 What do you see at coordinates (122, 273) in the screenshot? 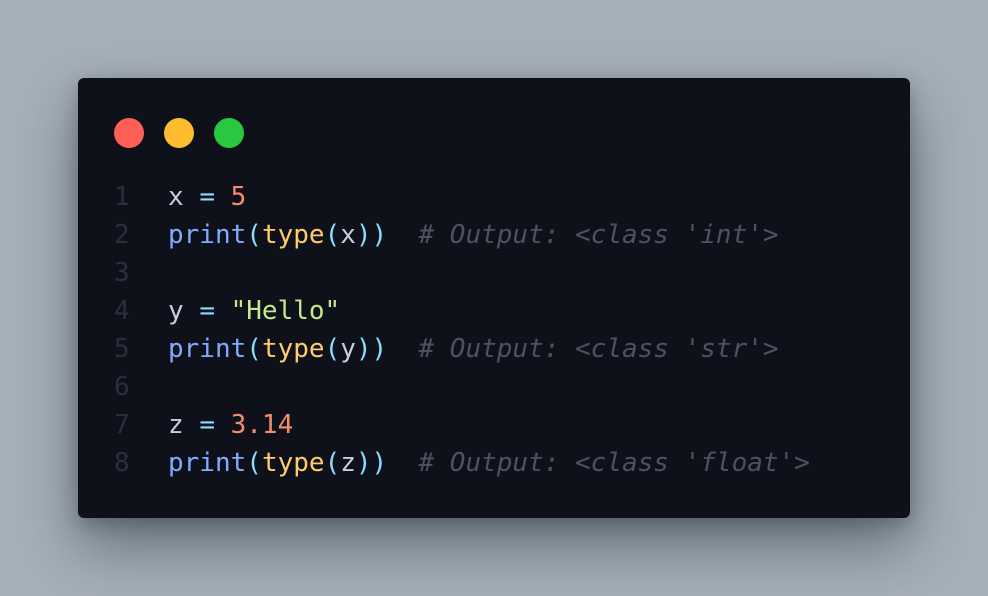
I see `line-number: 3` at bounding box center [122, 273].